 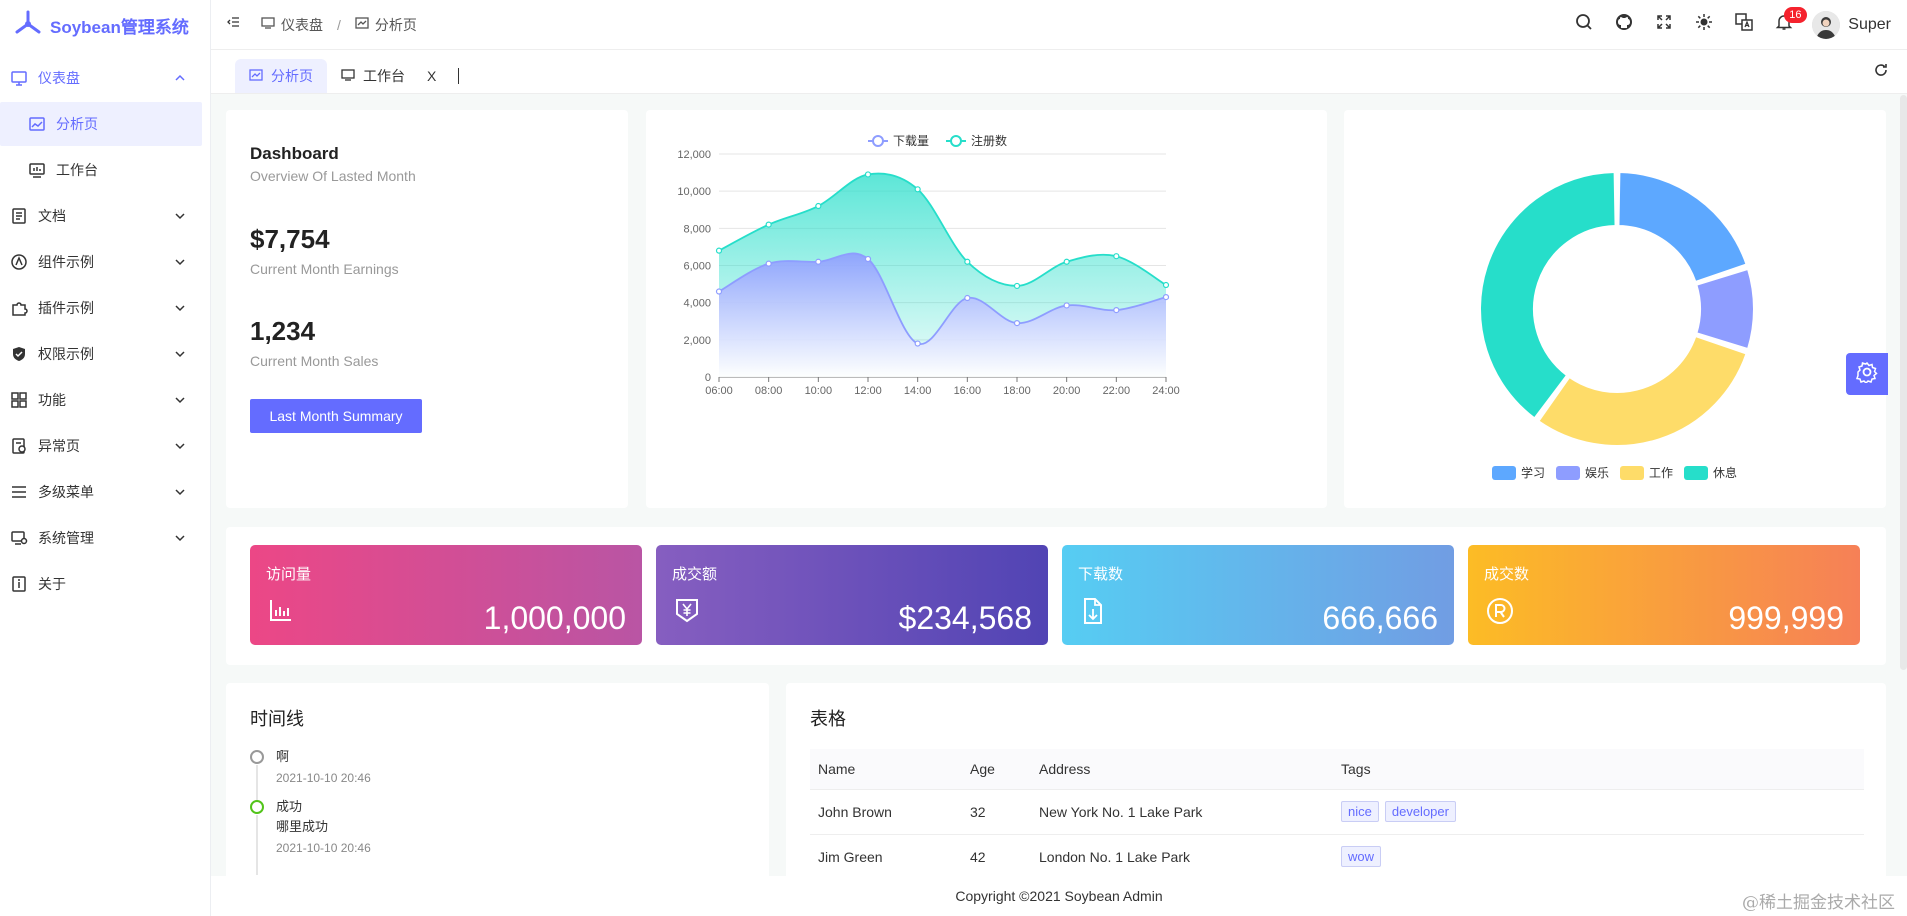 I want to click on timeline-item-time: 2021-10-10 20:46, so click(x=323, y=848).